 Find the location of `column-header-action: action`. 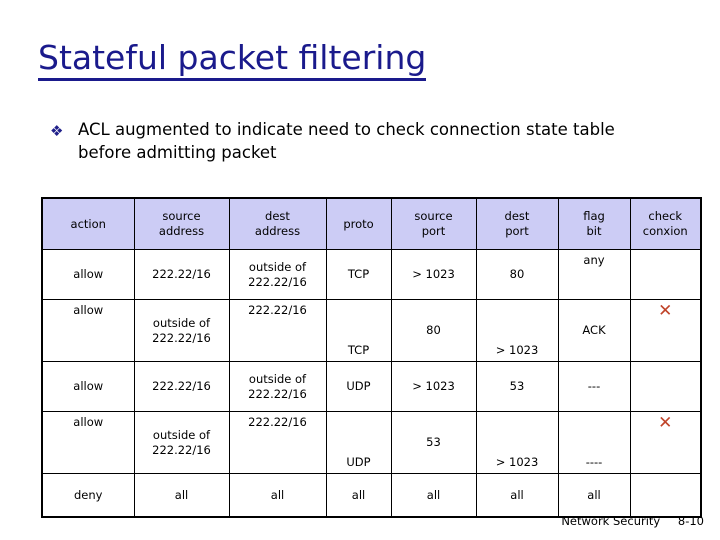

column-header-action: action is located at coordinates (88, 223).